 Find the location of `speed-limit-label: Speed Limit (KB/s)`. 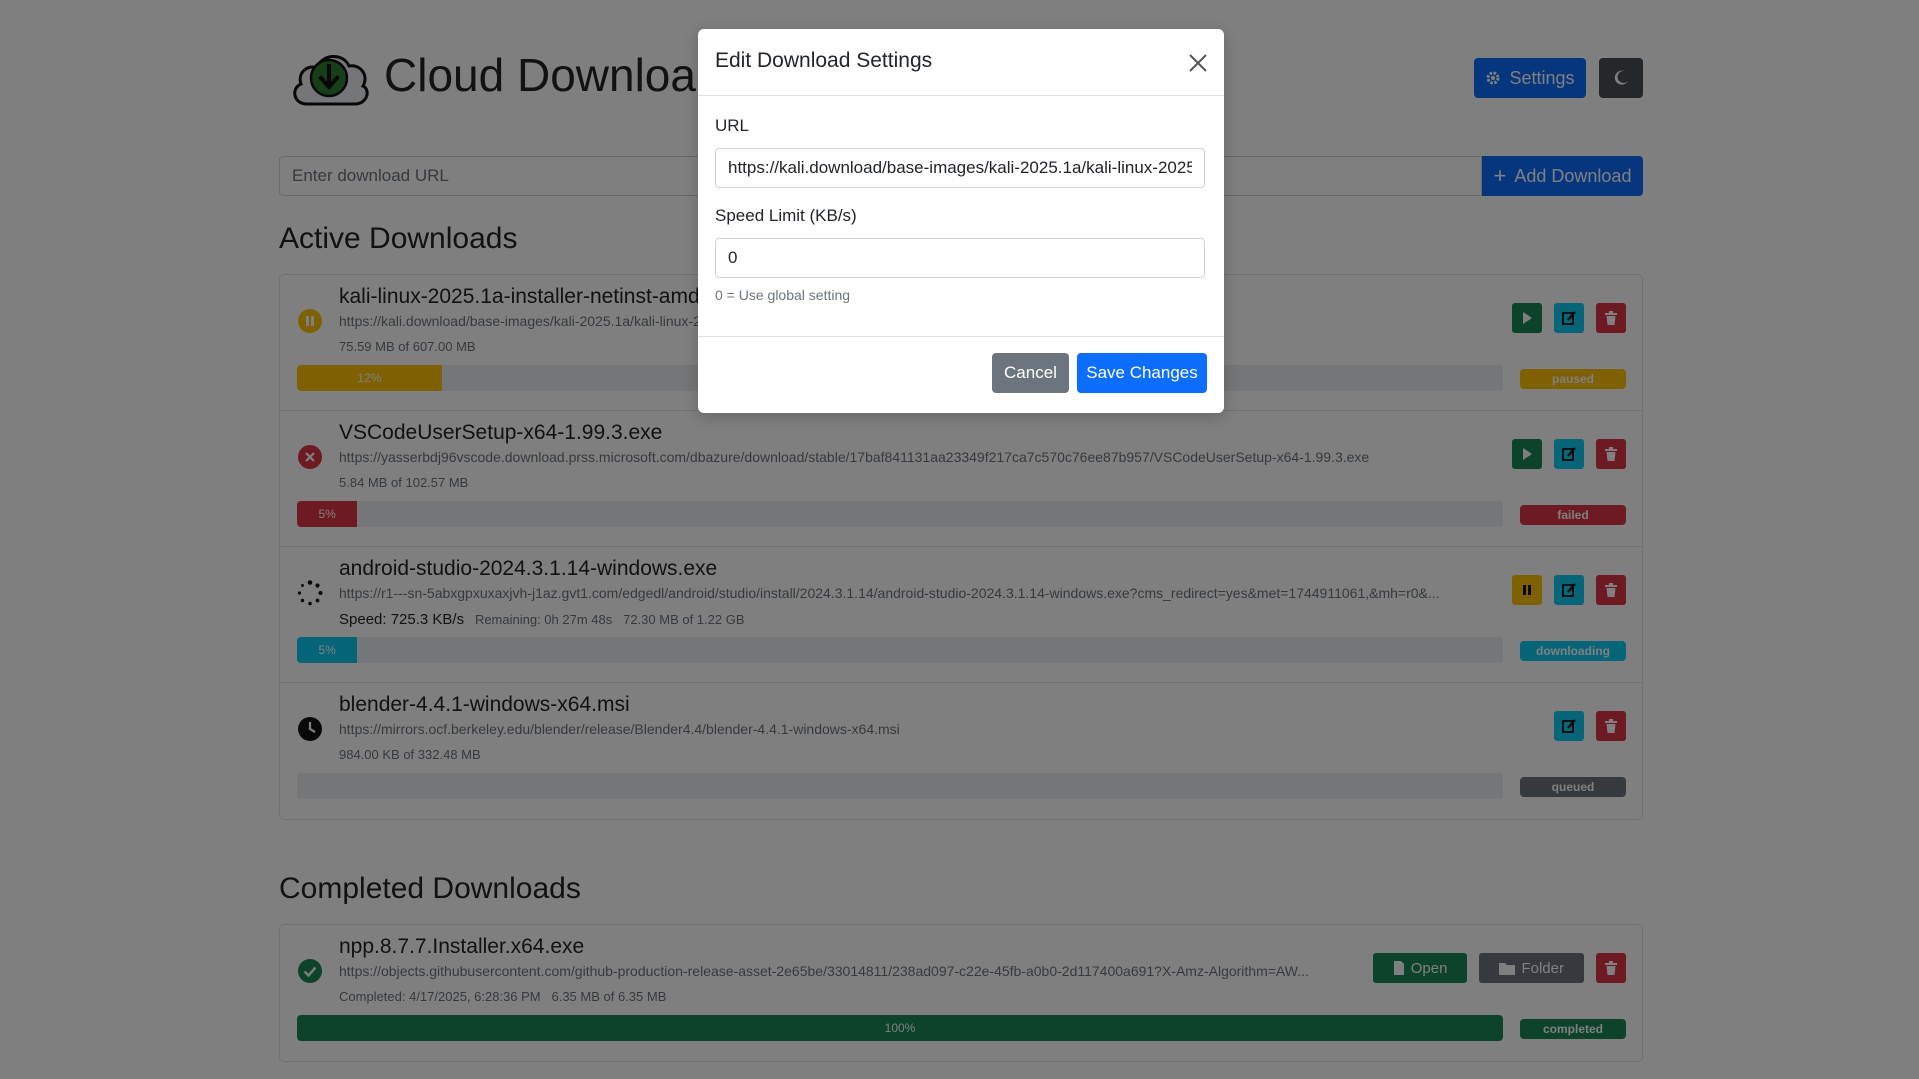

speed-limit-label: Speed Limit (KB/s) is located at coordinates (786, 215).